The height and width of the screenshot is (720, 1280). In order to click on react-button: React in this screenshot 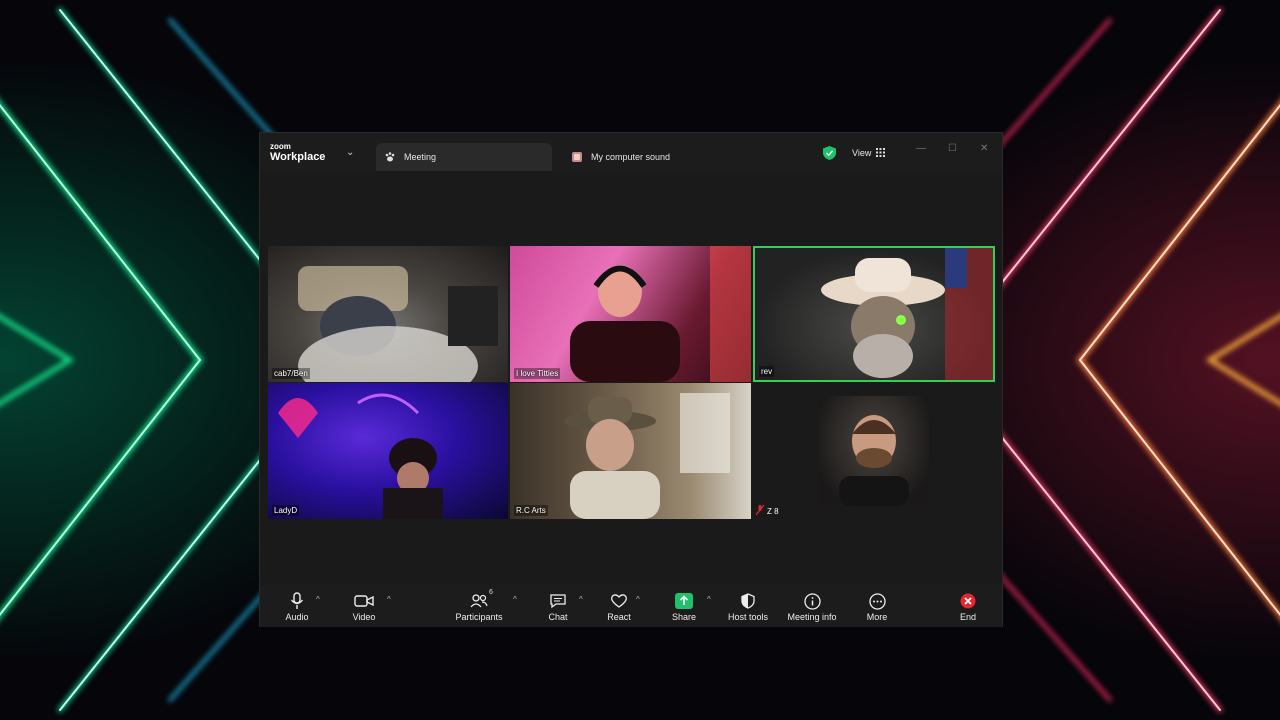, I will do `click(619, 606)`.